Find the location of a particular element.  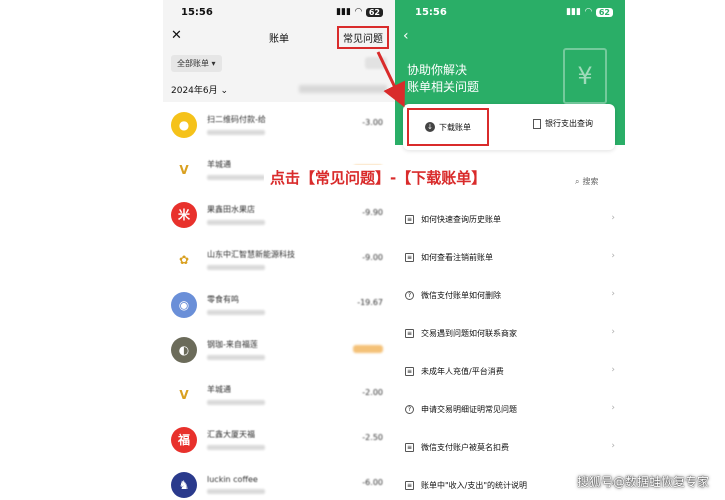

transaction-row: ◐ 钢珈-来自福莲 is located at coordinates (279, 349).